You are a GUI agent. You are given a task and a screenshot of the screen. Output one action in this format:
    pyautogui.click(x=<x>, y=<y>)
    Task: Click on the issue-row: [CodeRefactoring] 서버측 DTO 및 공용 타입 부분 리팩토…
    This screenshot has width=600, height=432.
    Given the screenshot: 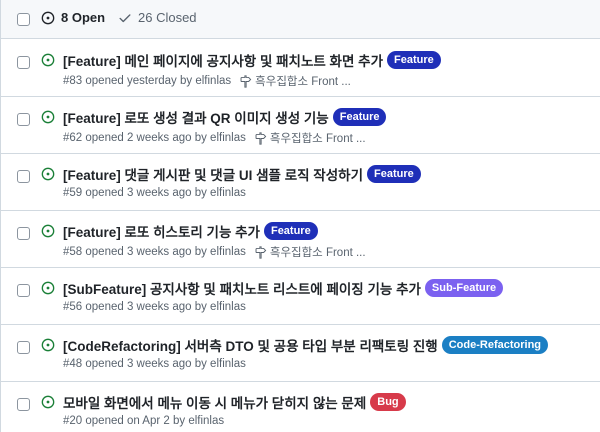 What is the action you would take?
    pyautogui.click(x=300, y=353)
    